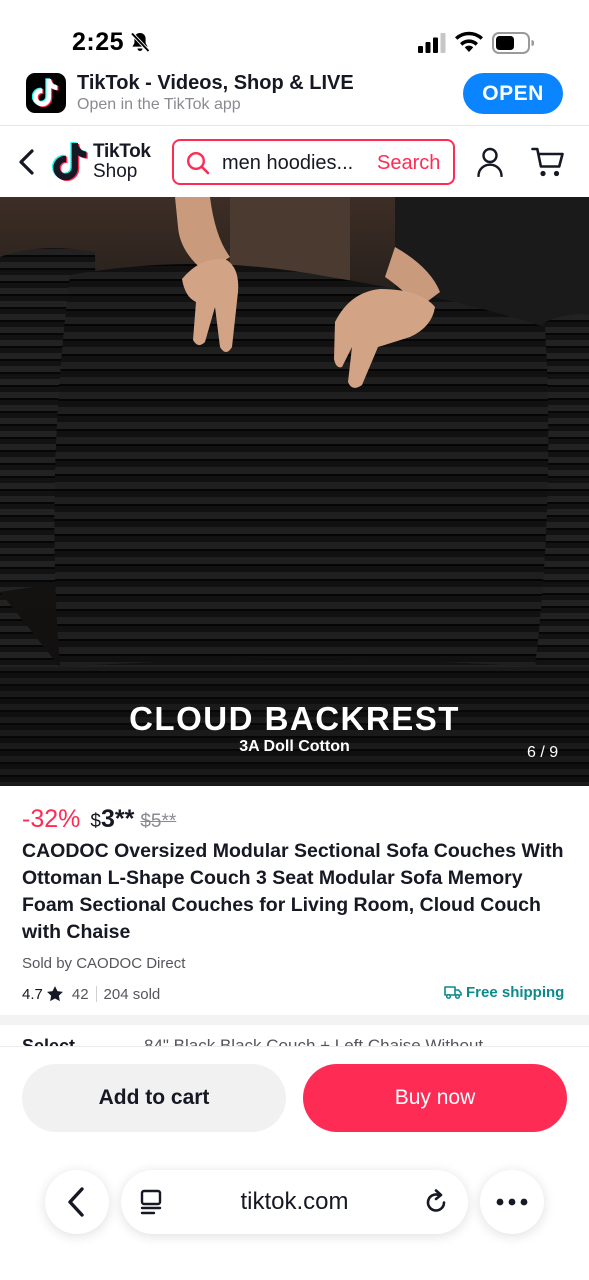  What do you see at coordinates (294, 1101) in the screenshot?
I see `purchase-action-bar: Add to cart Buy now` at bounding box center [294, 1101].